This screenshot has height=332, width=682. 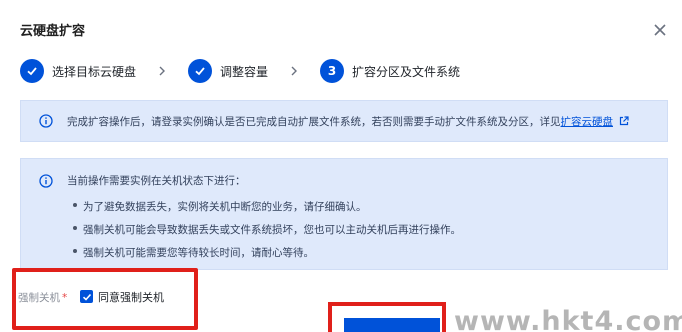 What do you see at coordinates (332, 71) in the screenshot?
I see `step-number-circle: 3` at bounding box center [332, 71].